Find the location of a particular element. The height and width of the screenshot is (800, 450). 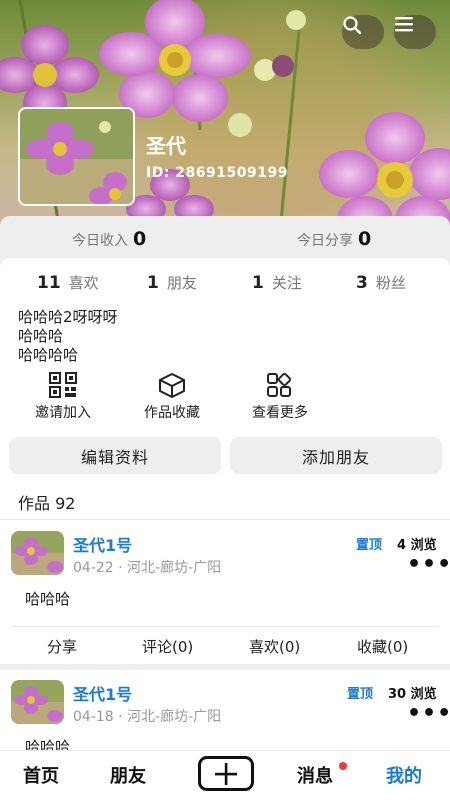

count-likes-value: 11 is located at coordinates (49, 283).